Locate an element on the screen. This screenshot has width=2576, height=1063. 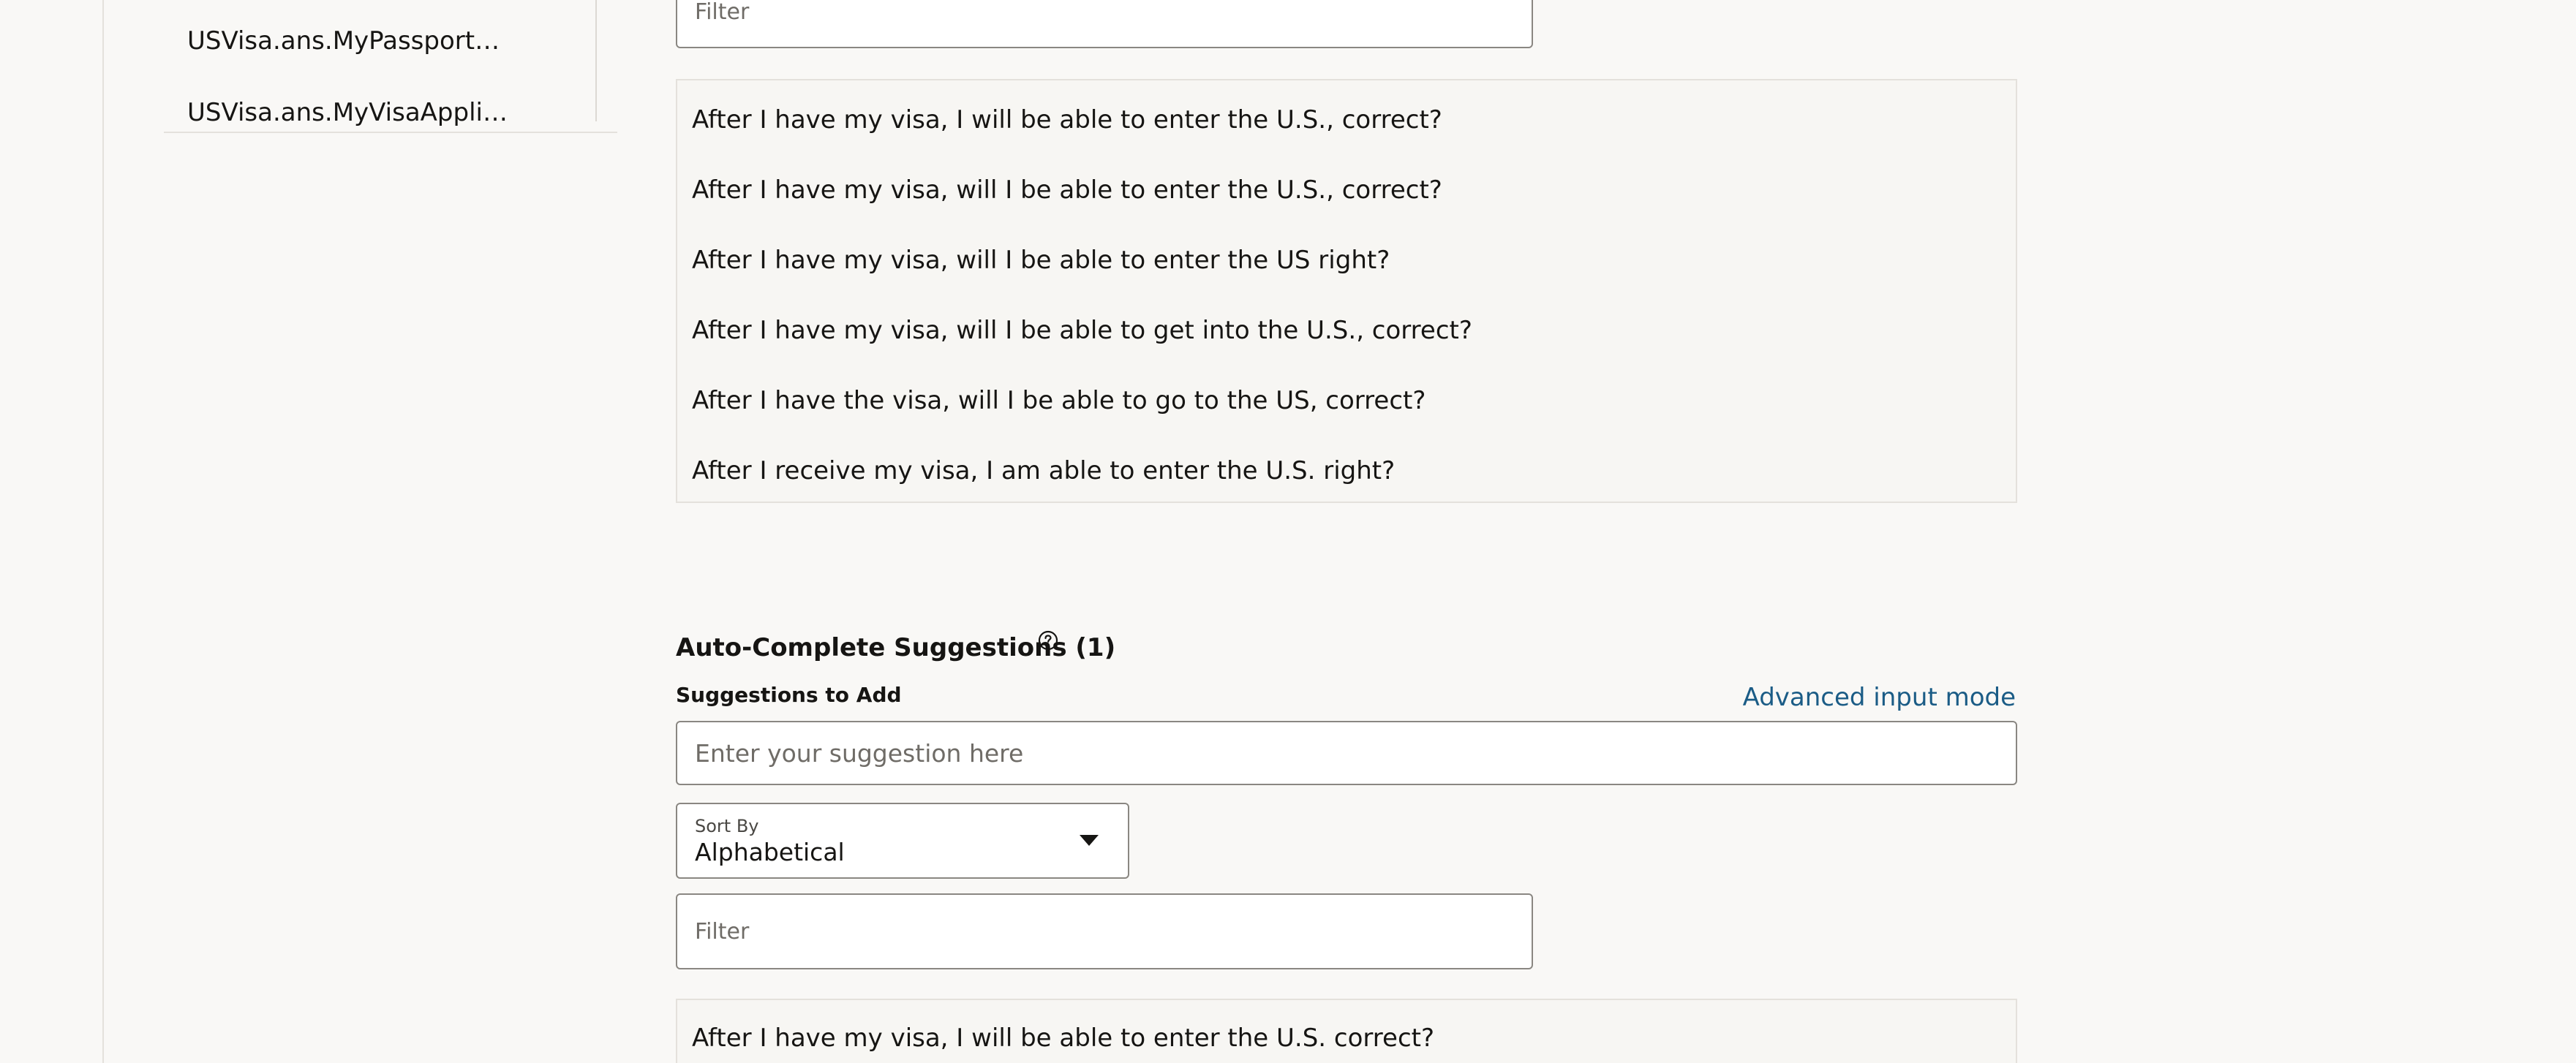
sort-by-label: Sort By is located at coordinates (727, 826).